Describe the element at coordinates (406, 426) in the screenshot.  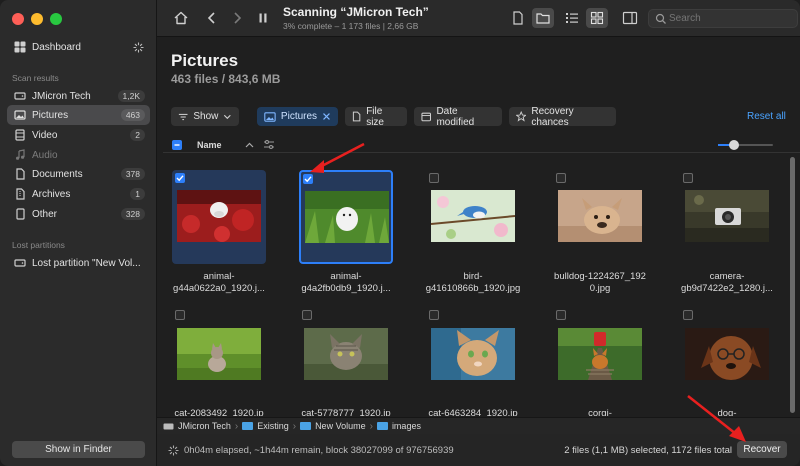
I see `path-segment: images` at that location.